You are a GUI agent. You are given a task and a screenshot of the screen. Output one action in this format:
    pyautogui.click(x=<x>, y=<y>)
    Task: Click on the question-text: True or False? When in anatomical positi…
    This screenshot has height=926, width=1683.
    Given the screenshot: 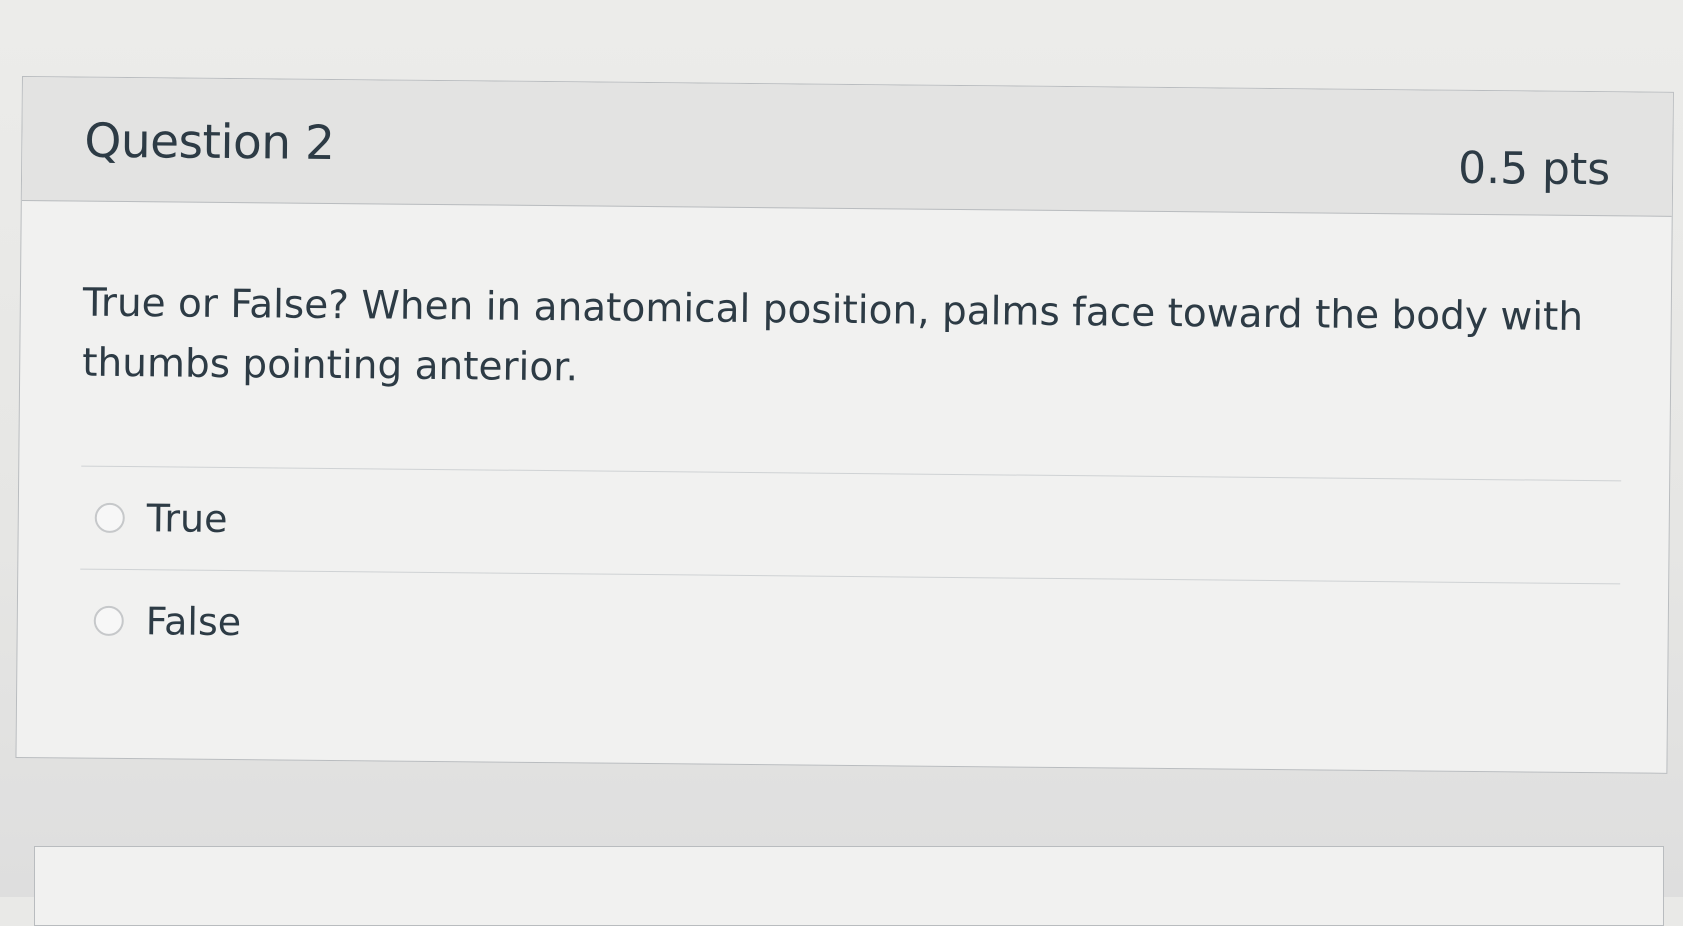 What is the action you would take?
    pyautogui.click(x=833, y=335)
    